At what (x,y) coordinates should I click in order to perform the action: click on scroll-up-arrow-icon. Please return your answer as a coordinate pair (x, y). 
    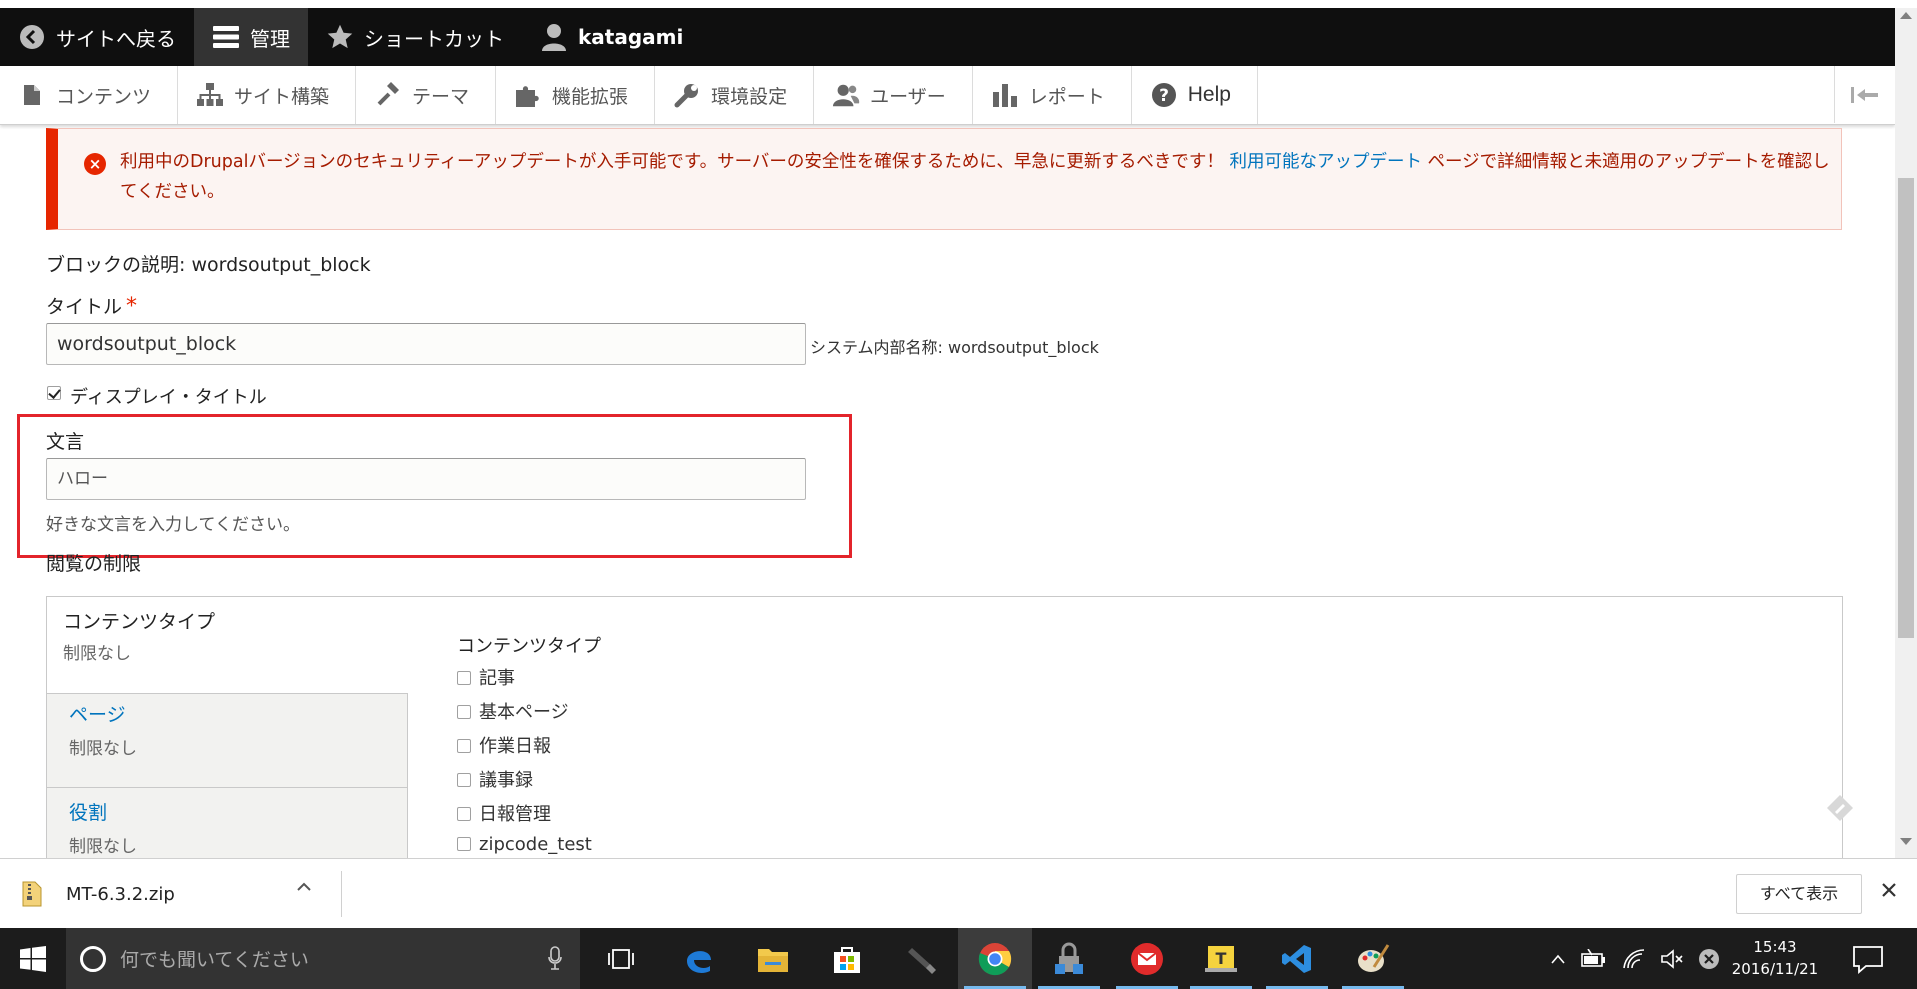
    Looking at the image, I should click on (1906, 15).